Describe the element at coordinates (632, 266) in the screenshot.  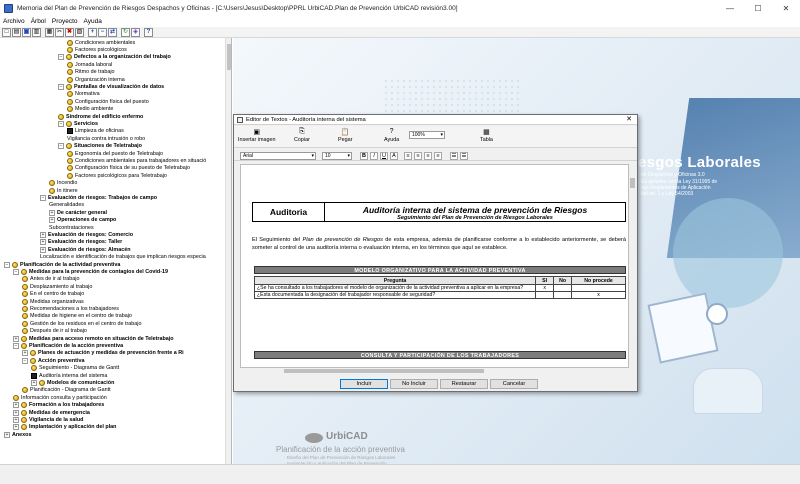
I see `doc-vertical-scrollbar` at that location.